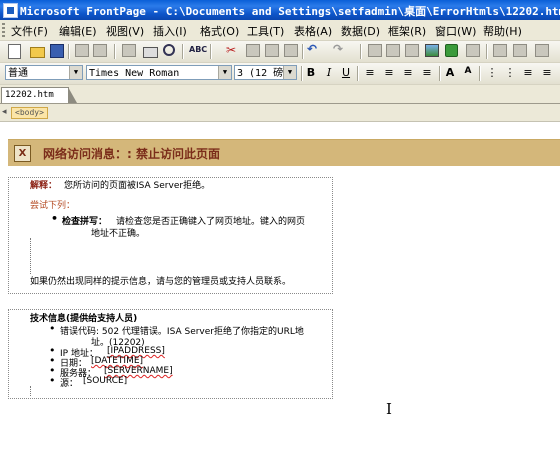 This screenshot has width=560, height=471. Describe the element at coordinates (284, 152) in the screenshot. I see `message-banner: X 网络访问消息：: 禁止访问此页面` at that location.